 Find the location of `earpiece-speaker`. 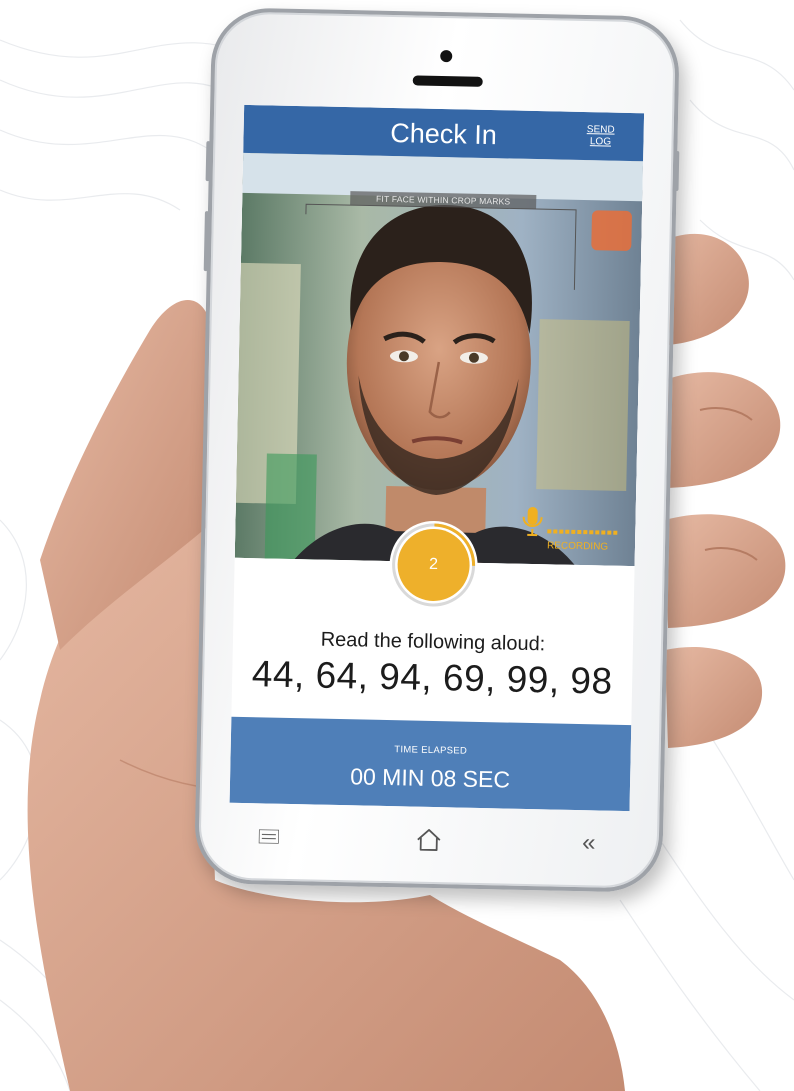

earpiece-speaker is located at coordinates (447, 81).